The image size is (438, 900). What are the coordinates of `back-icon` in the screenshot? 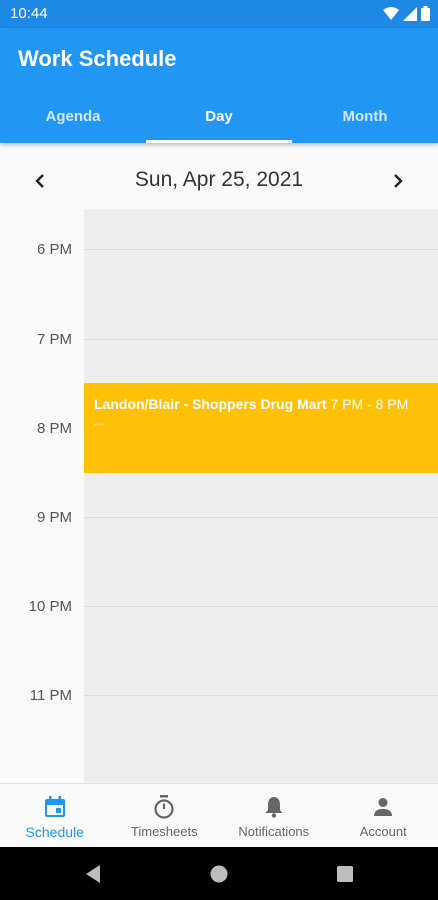 It's located at (93, 874).